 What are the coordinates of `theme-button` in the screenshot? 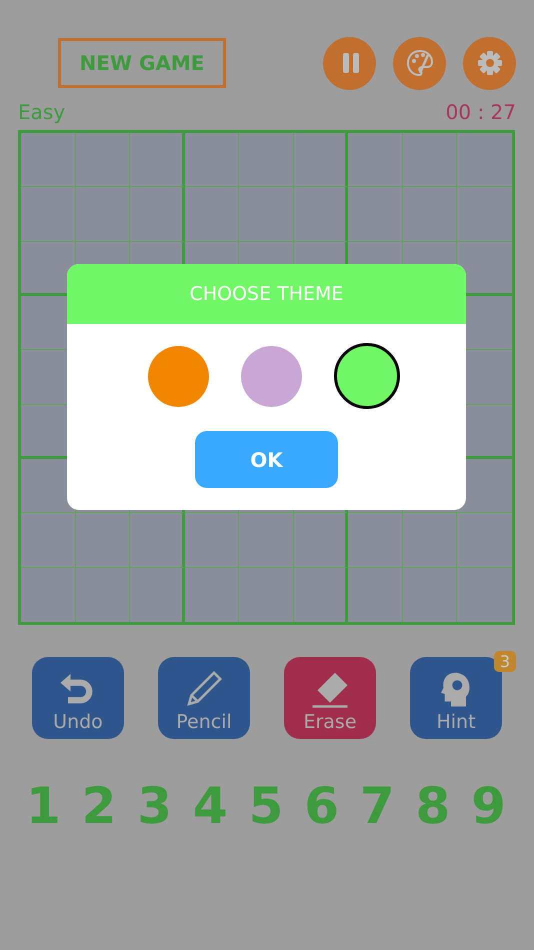 It's located at (419, 63).